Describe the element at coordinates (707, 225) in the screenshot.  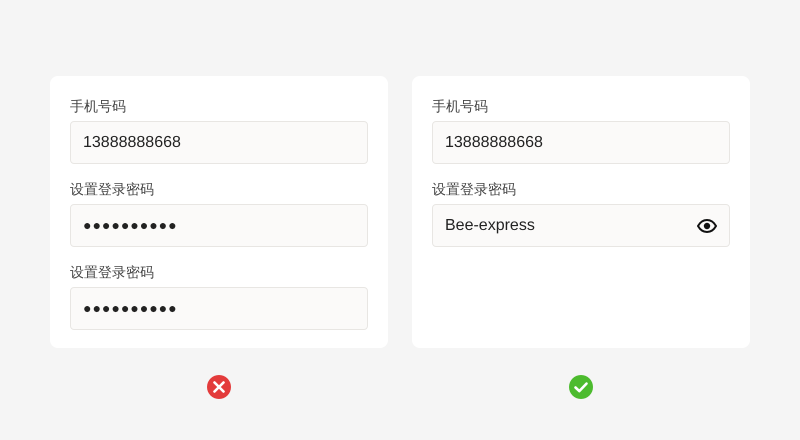
I see `eye-icon` at that location.